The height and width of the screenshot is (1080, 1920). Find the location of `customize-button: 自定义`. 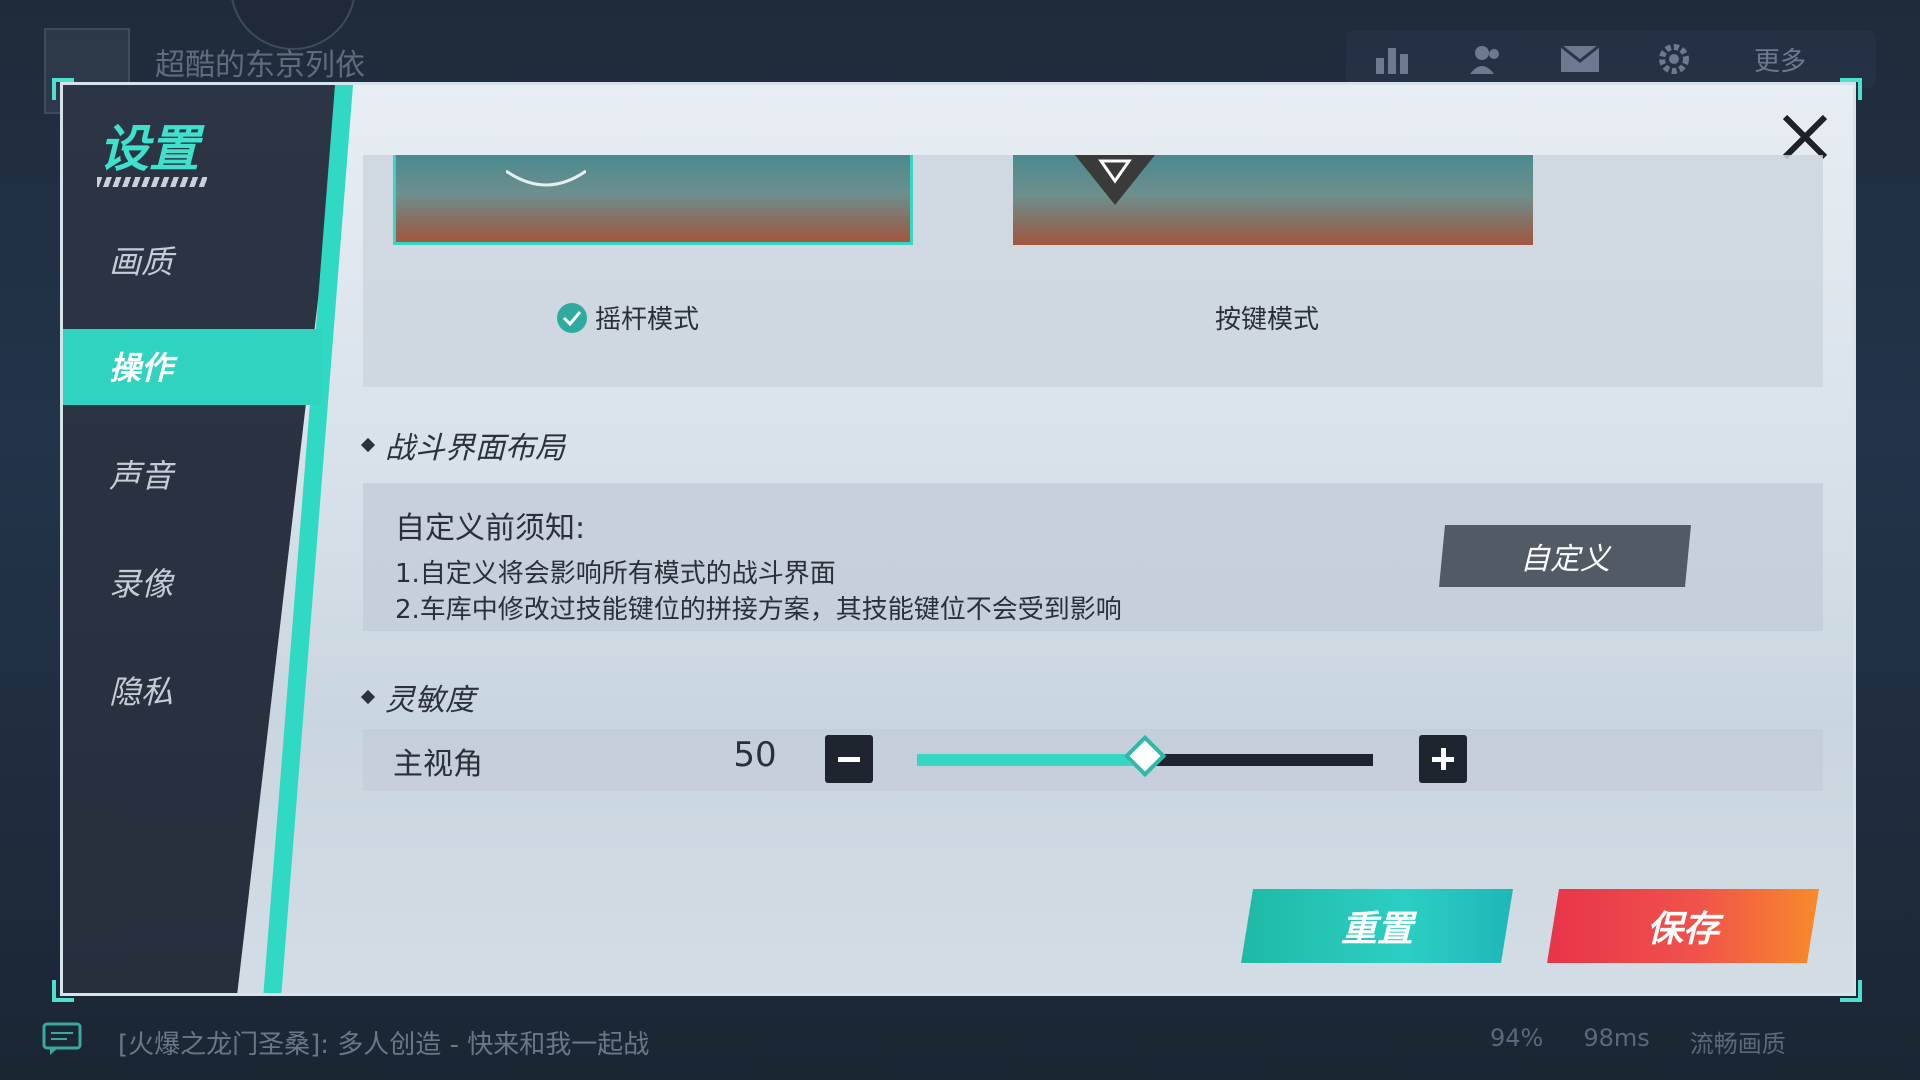

customize-button: 自定义 is located at coordinates (1565, 556).